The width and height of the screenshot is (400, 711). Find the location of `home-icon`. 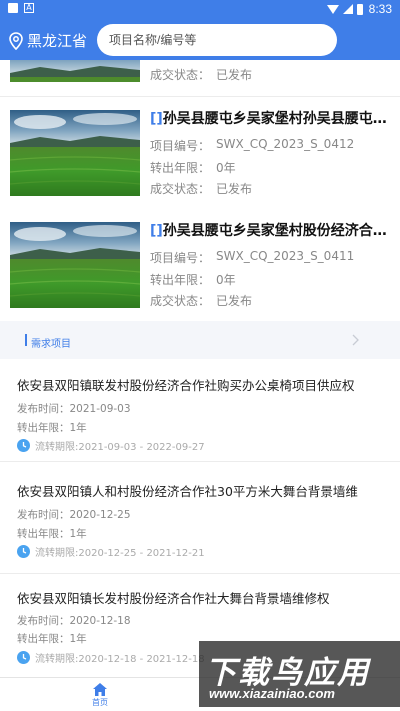

home-icon is located at coordinates (100, 689).